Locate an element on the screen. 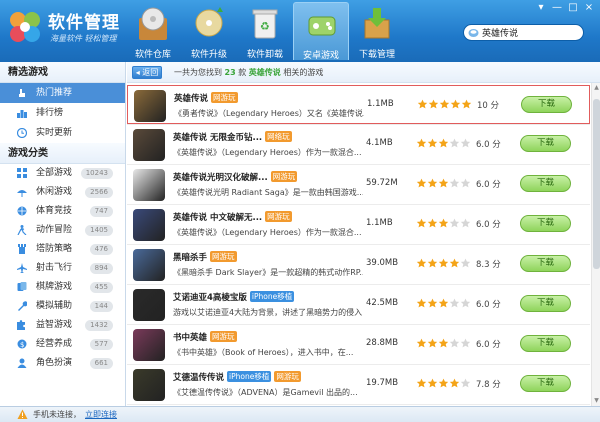 This screenshot has width=600, height=422. sidebar-item-hot: 热门推荐 is located at coordinates (62, 93).